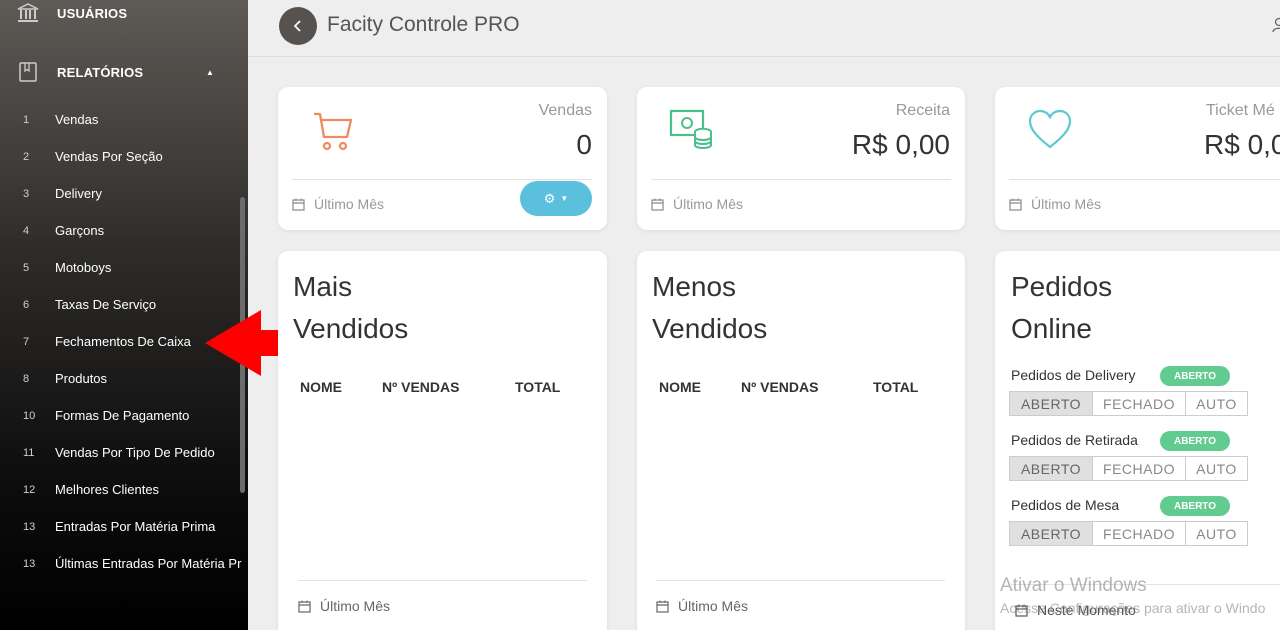 The image size is (1280, 630). I want to click on report-item-label: Entradas Por Matéria Prima, so click(135, 526).